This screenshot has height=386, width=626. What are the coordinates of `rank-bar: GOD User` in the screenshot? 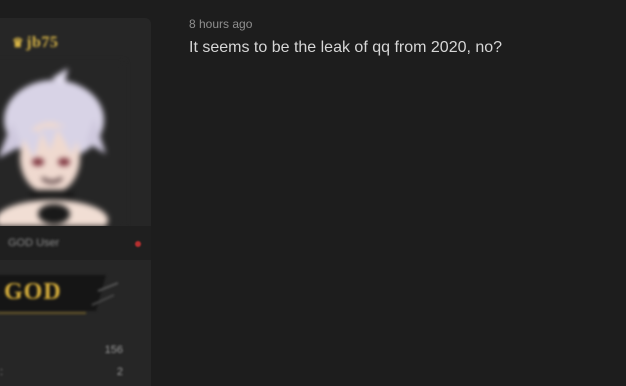 It's located at (75, 243).